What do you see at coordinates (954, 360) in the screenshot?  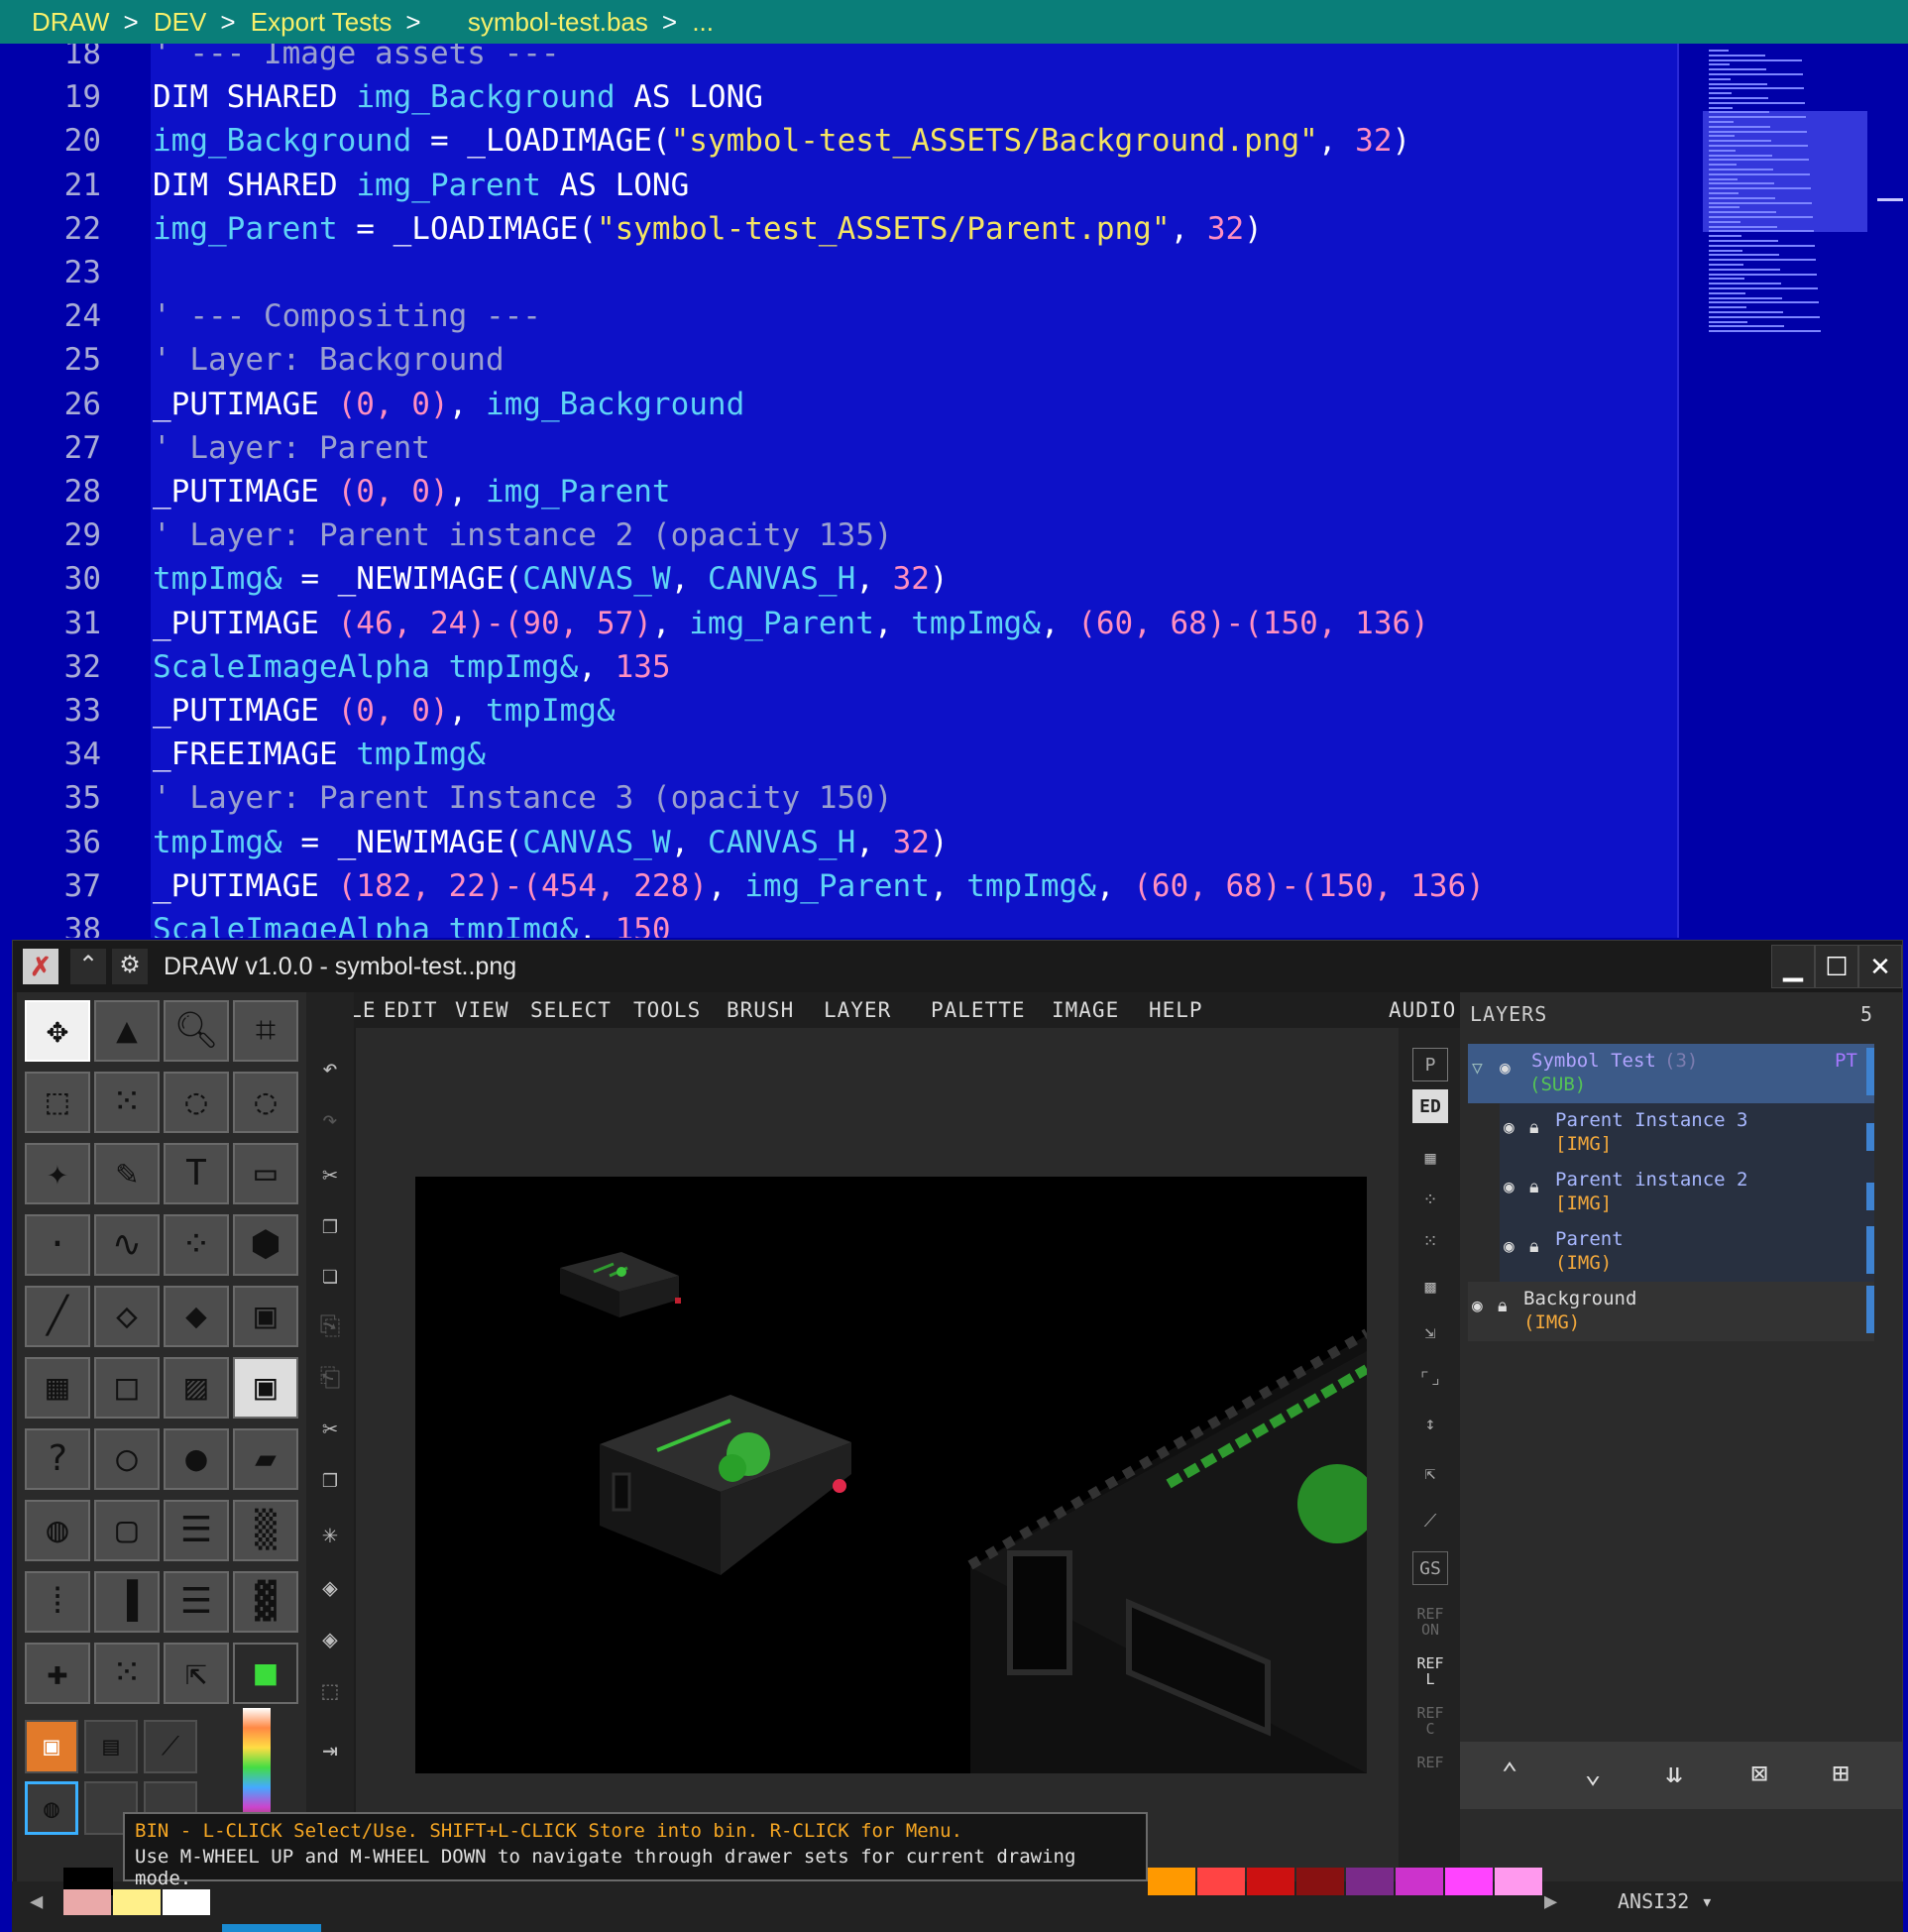 I see `code-line: 25 ' Layer: Background` at bounding box center [954, 360].